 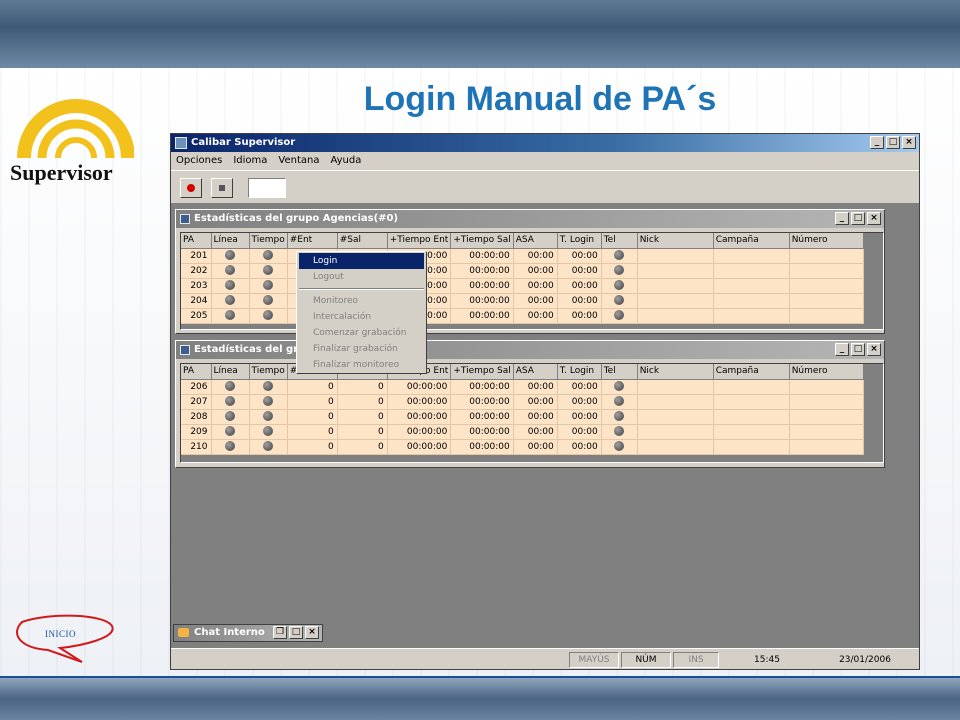 I want to click on stop-button, so click(x=222, y=188).